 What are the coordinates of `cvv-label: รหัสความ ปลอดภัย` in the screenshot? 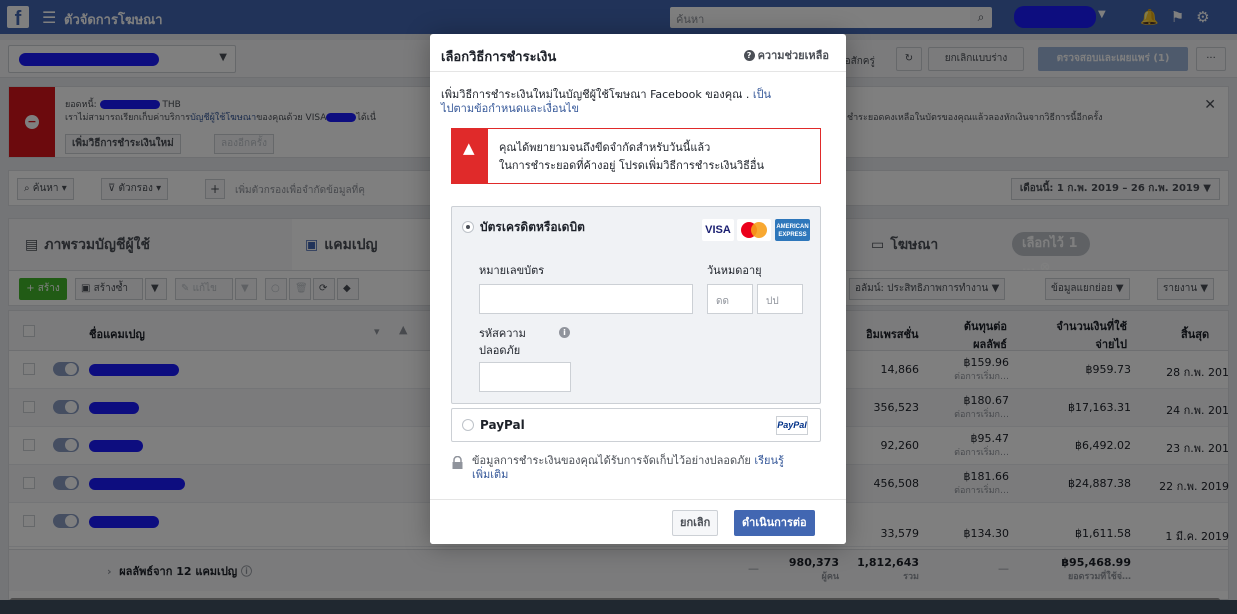 It's located at (502, 342).